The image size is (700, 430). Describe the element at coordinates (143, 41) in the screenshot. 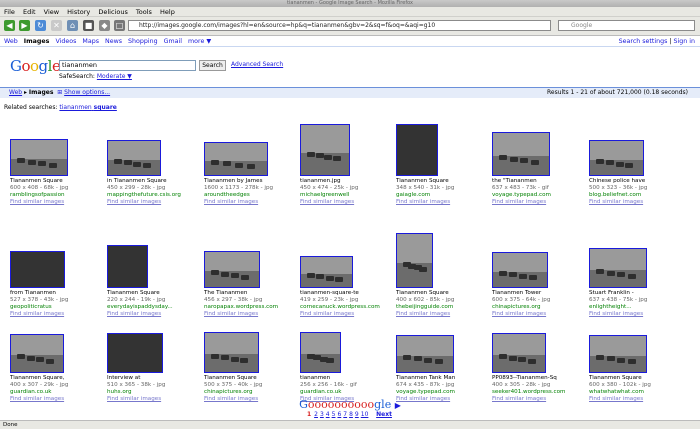

I see `nav-shopping: Shopping` at that location.